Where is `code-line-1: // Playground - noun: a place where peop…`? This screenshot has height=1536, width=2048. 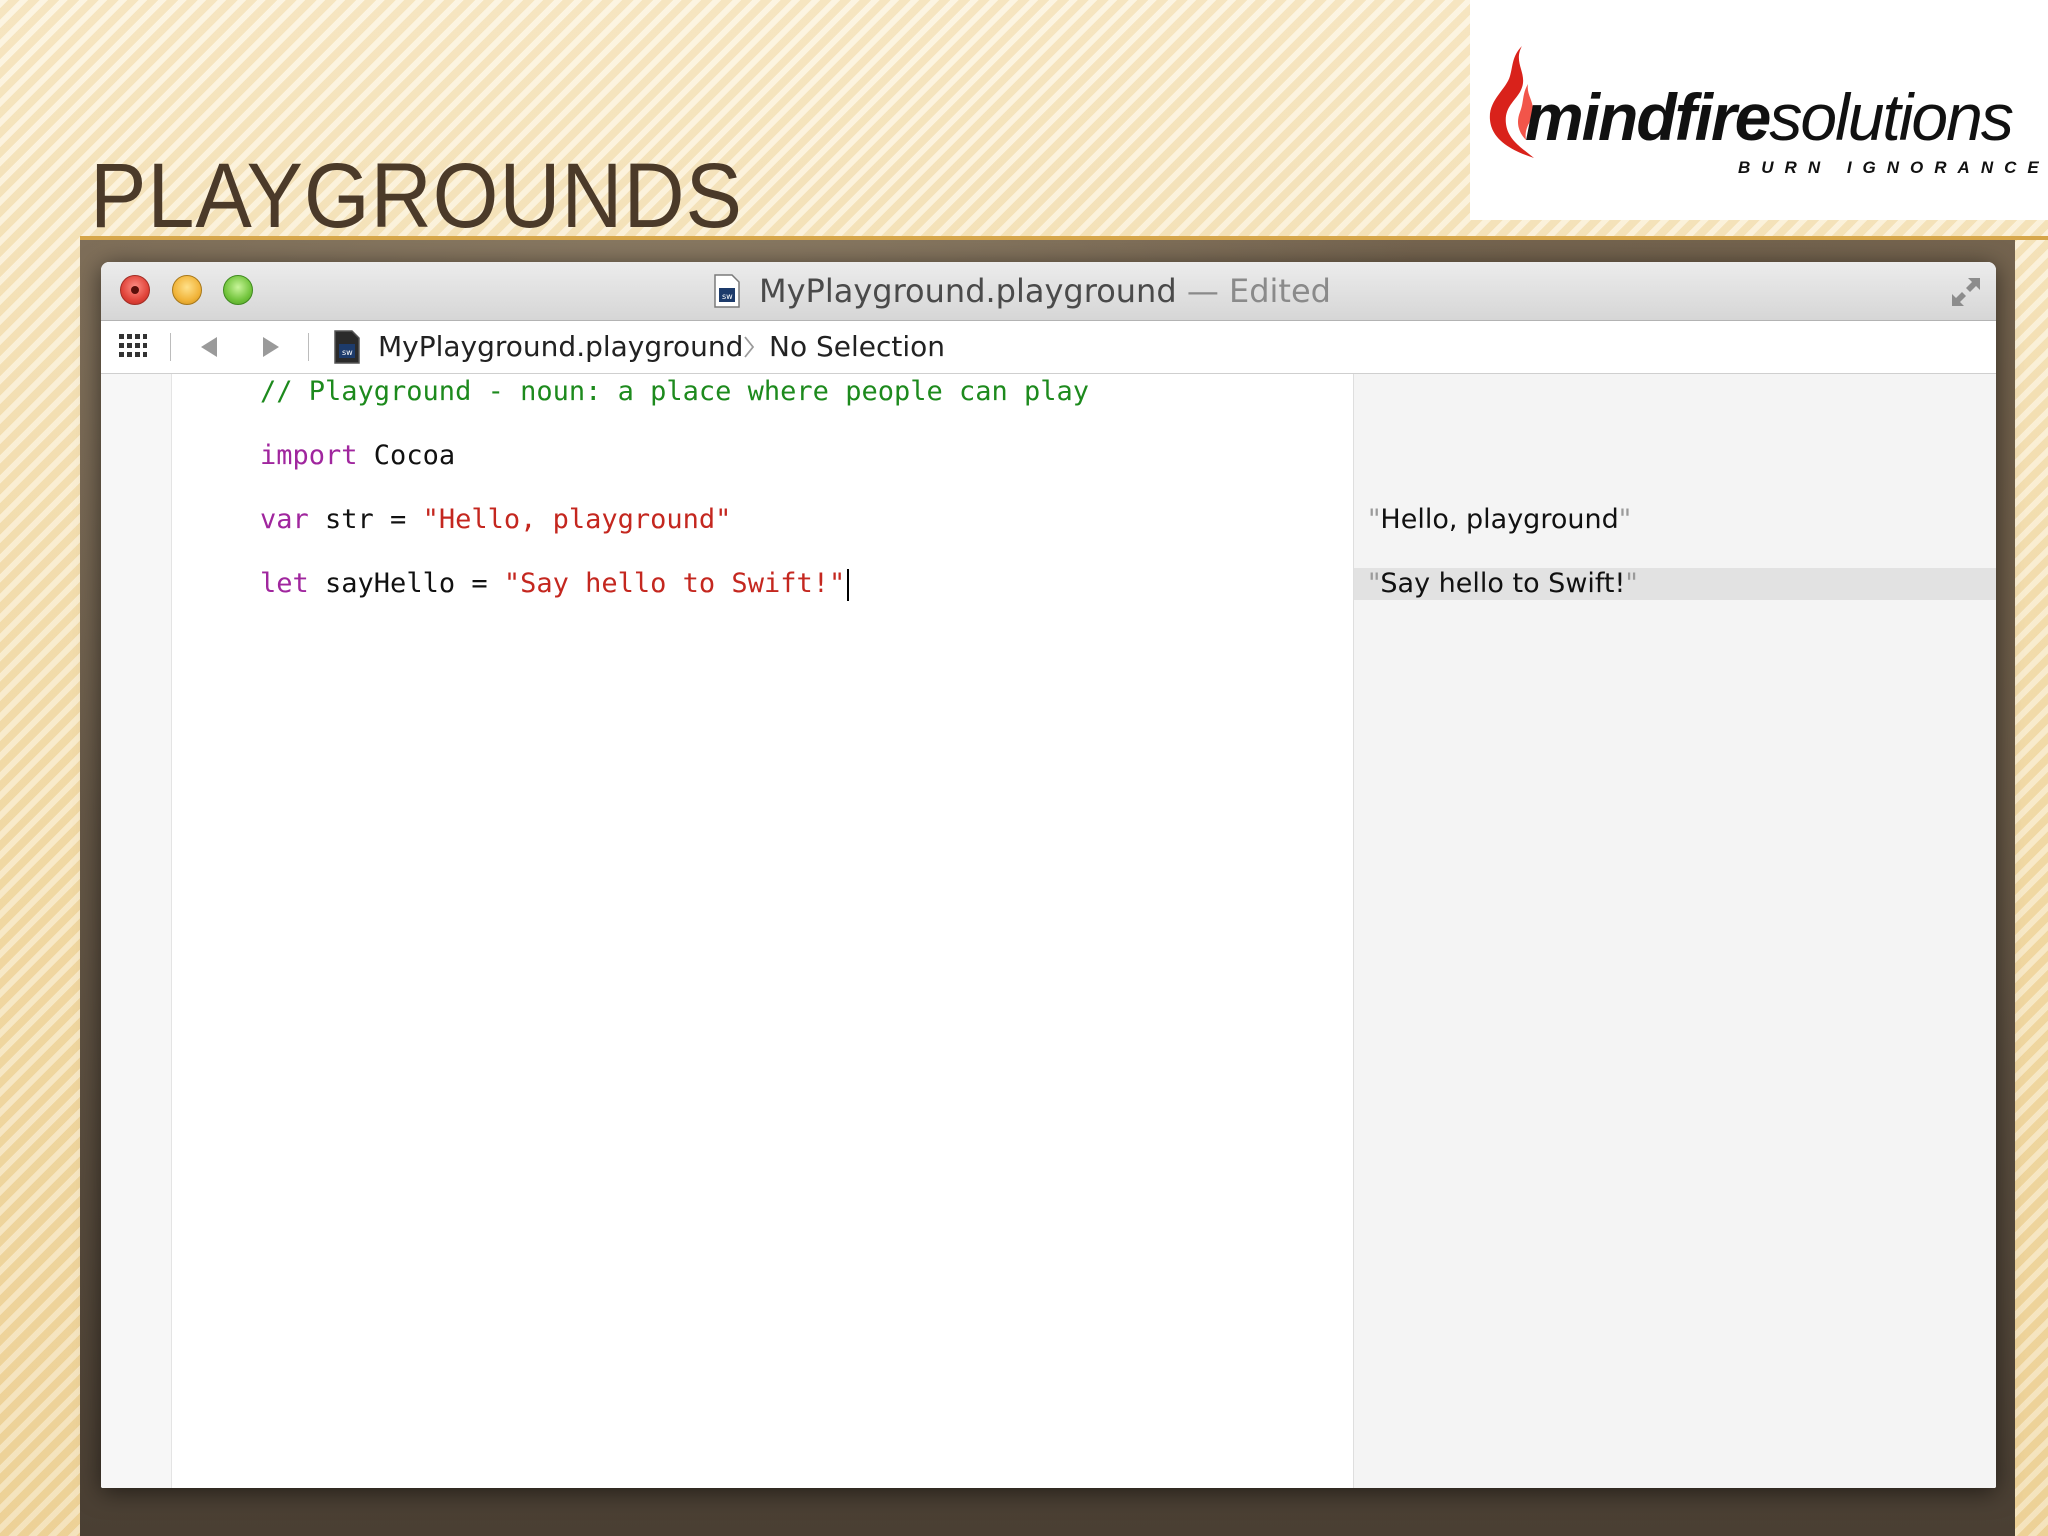
code-line-1: // Playground - noun: a place where peop… is located at coordinates (674, 392).